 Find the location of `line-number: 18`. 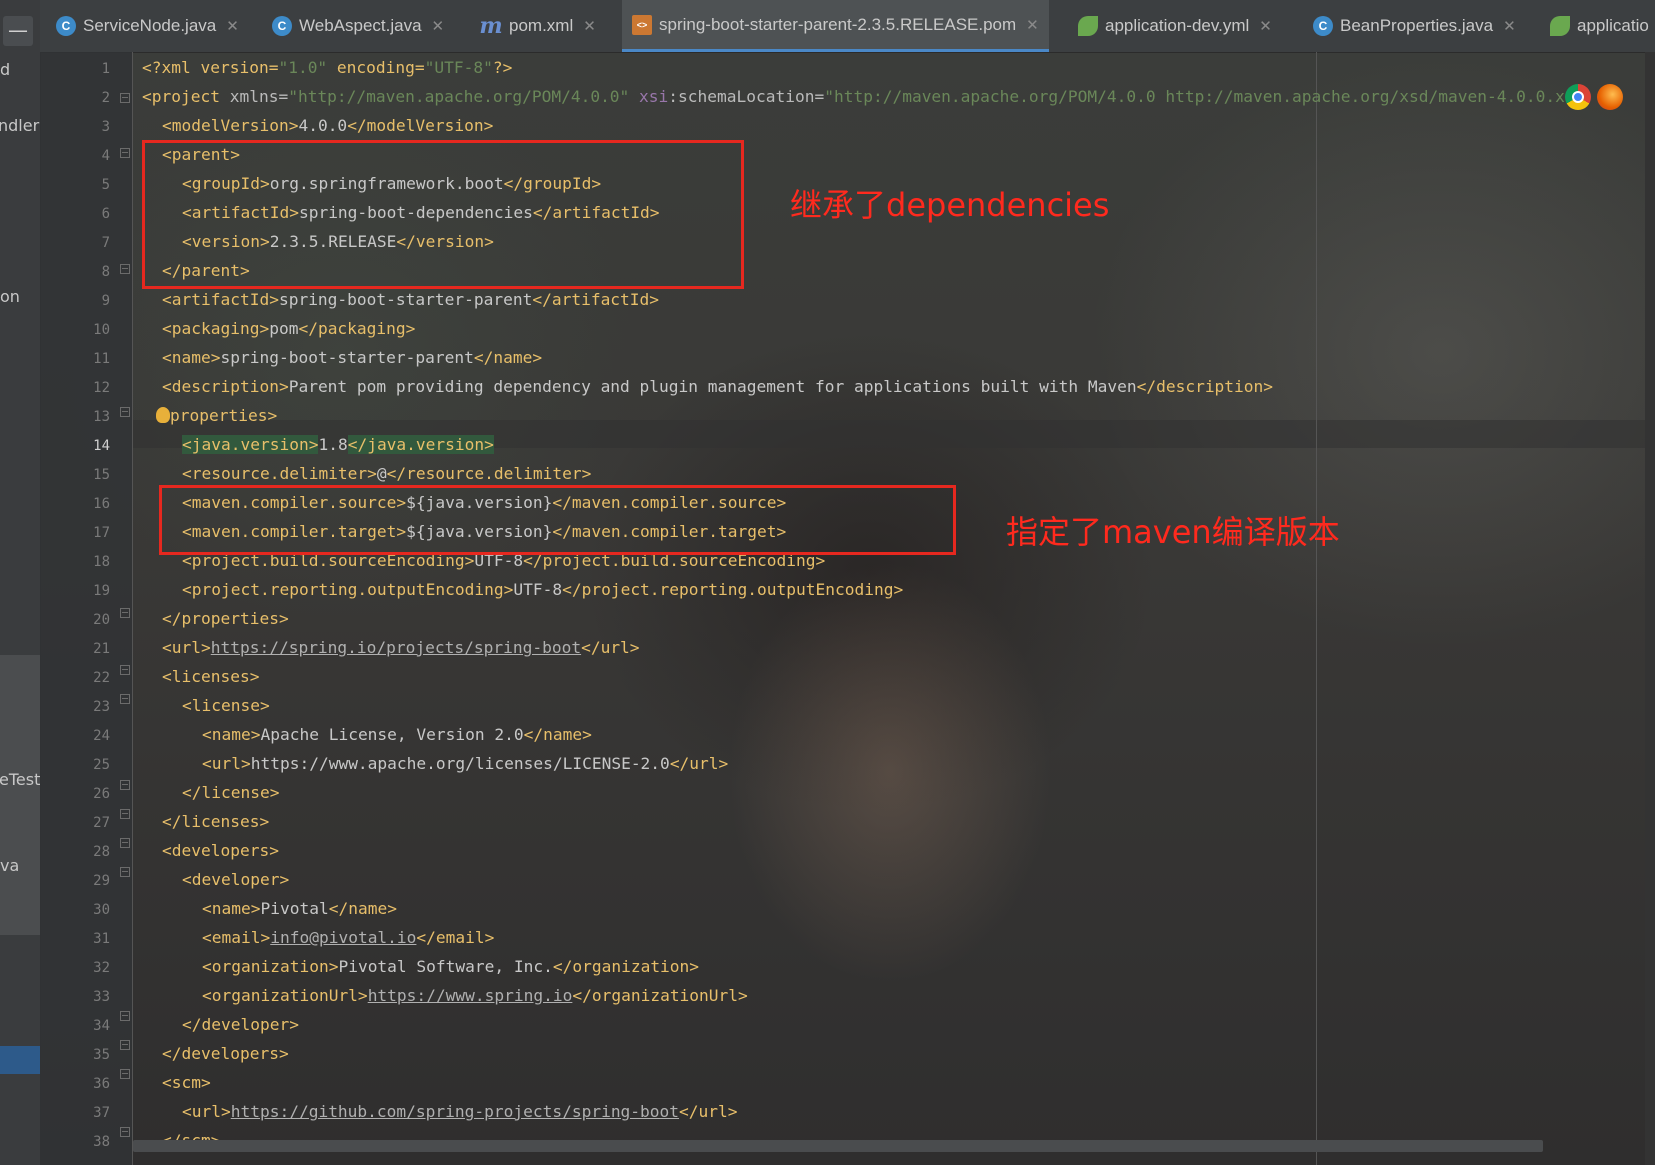

line-number: 18 is located at coordinates (75, 562).